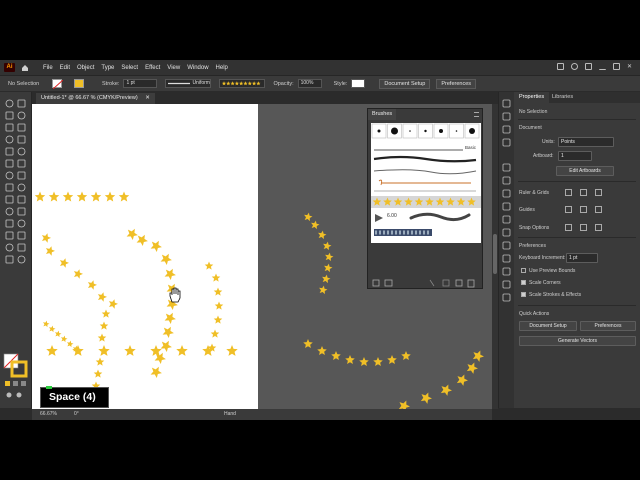  What do you see at coordinates (9, 163) in the screenshot?
I see `shaper-tool-icon` at bounding box center [9, 163].